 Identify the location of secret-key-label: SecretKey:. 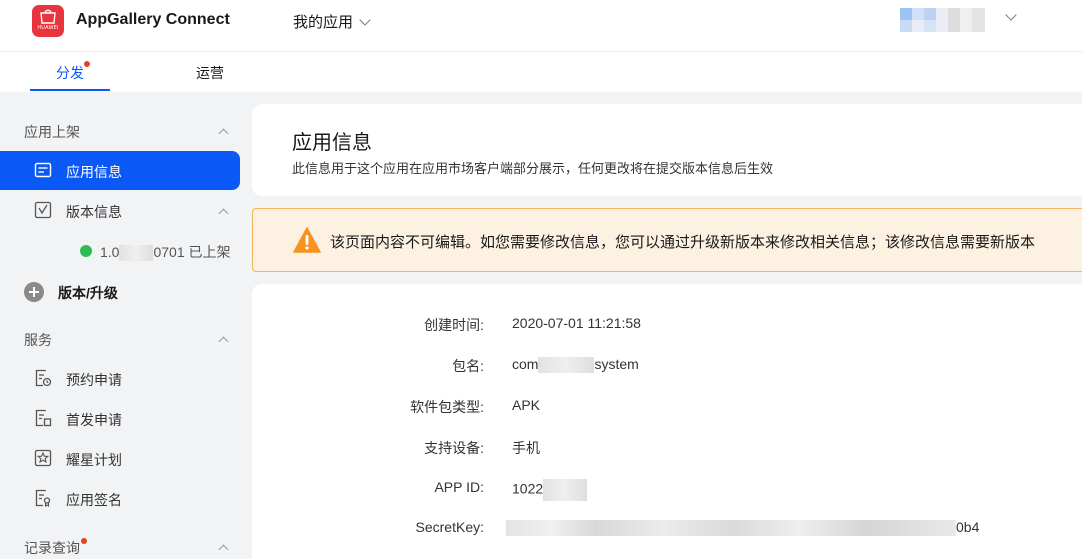
(449, 527).